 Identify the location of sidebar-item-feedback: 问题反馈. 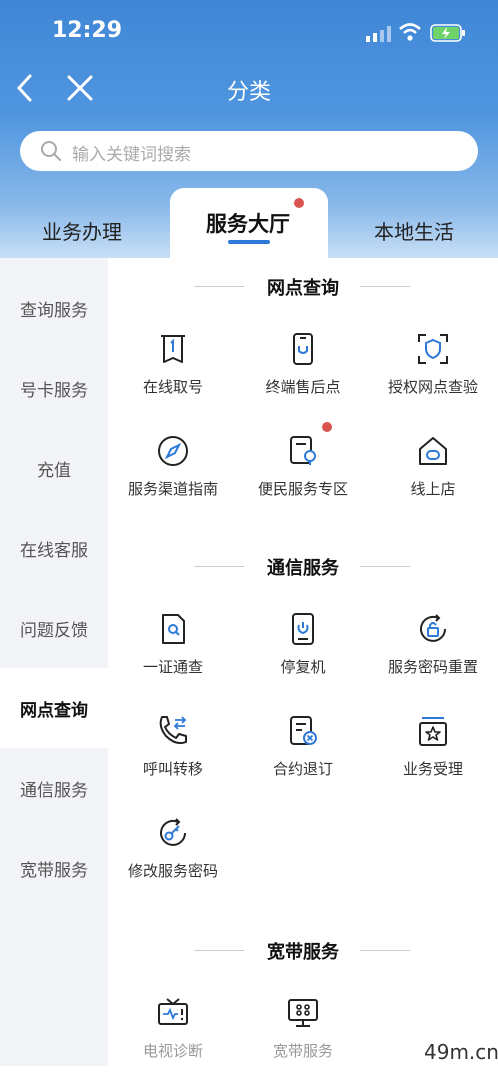
(54, 628).